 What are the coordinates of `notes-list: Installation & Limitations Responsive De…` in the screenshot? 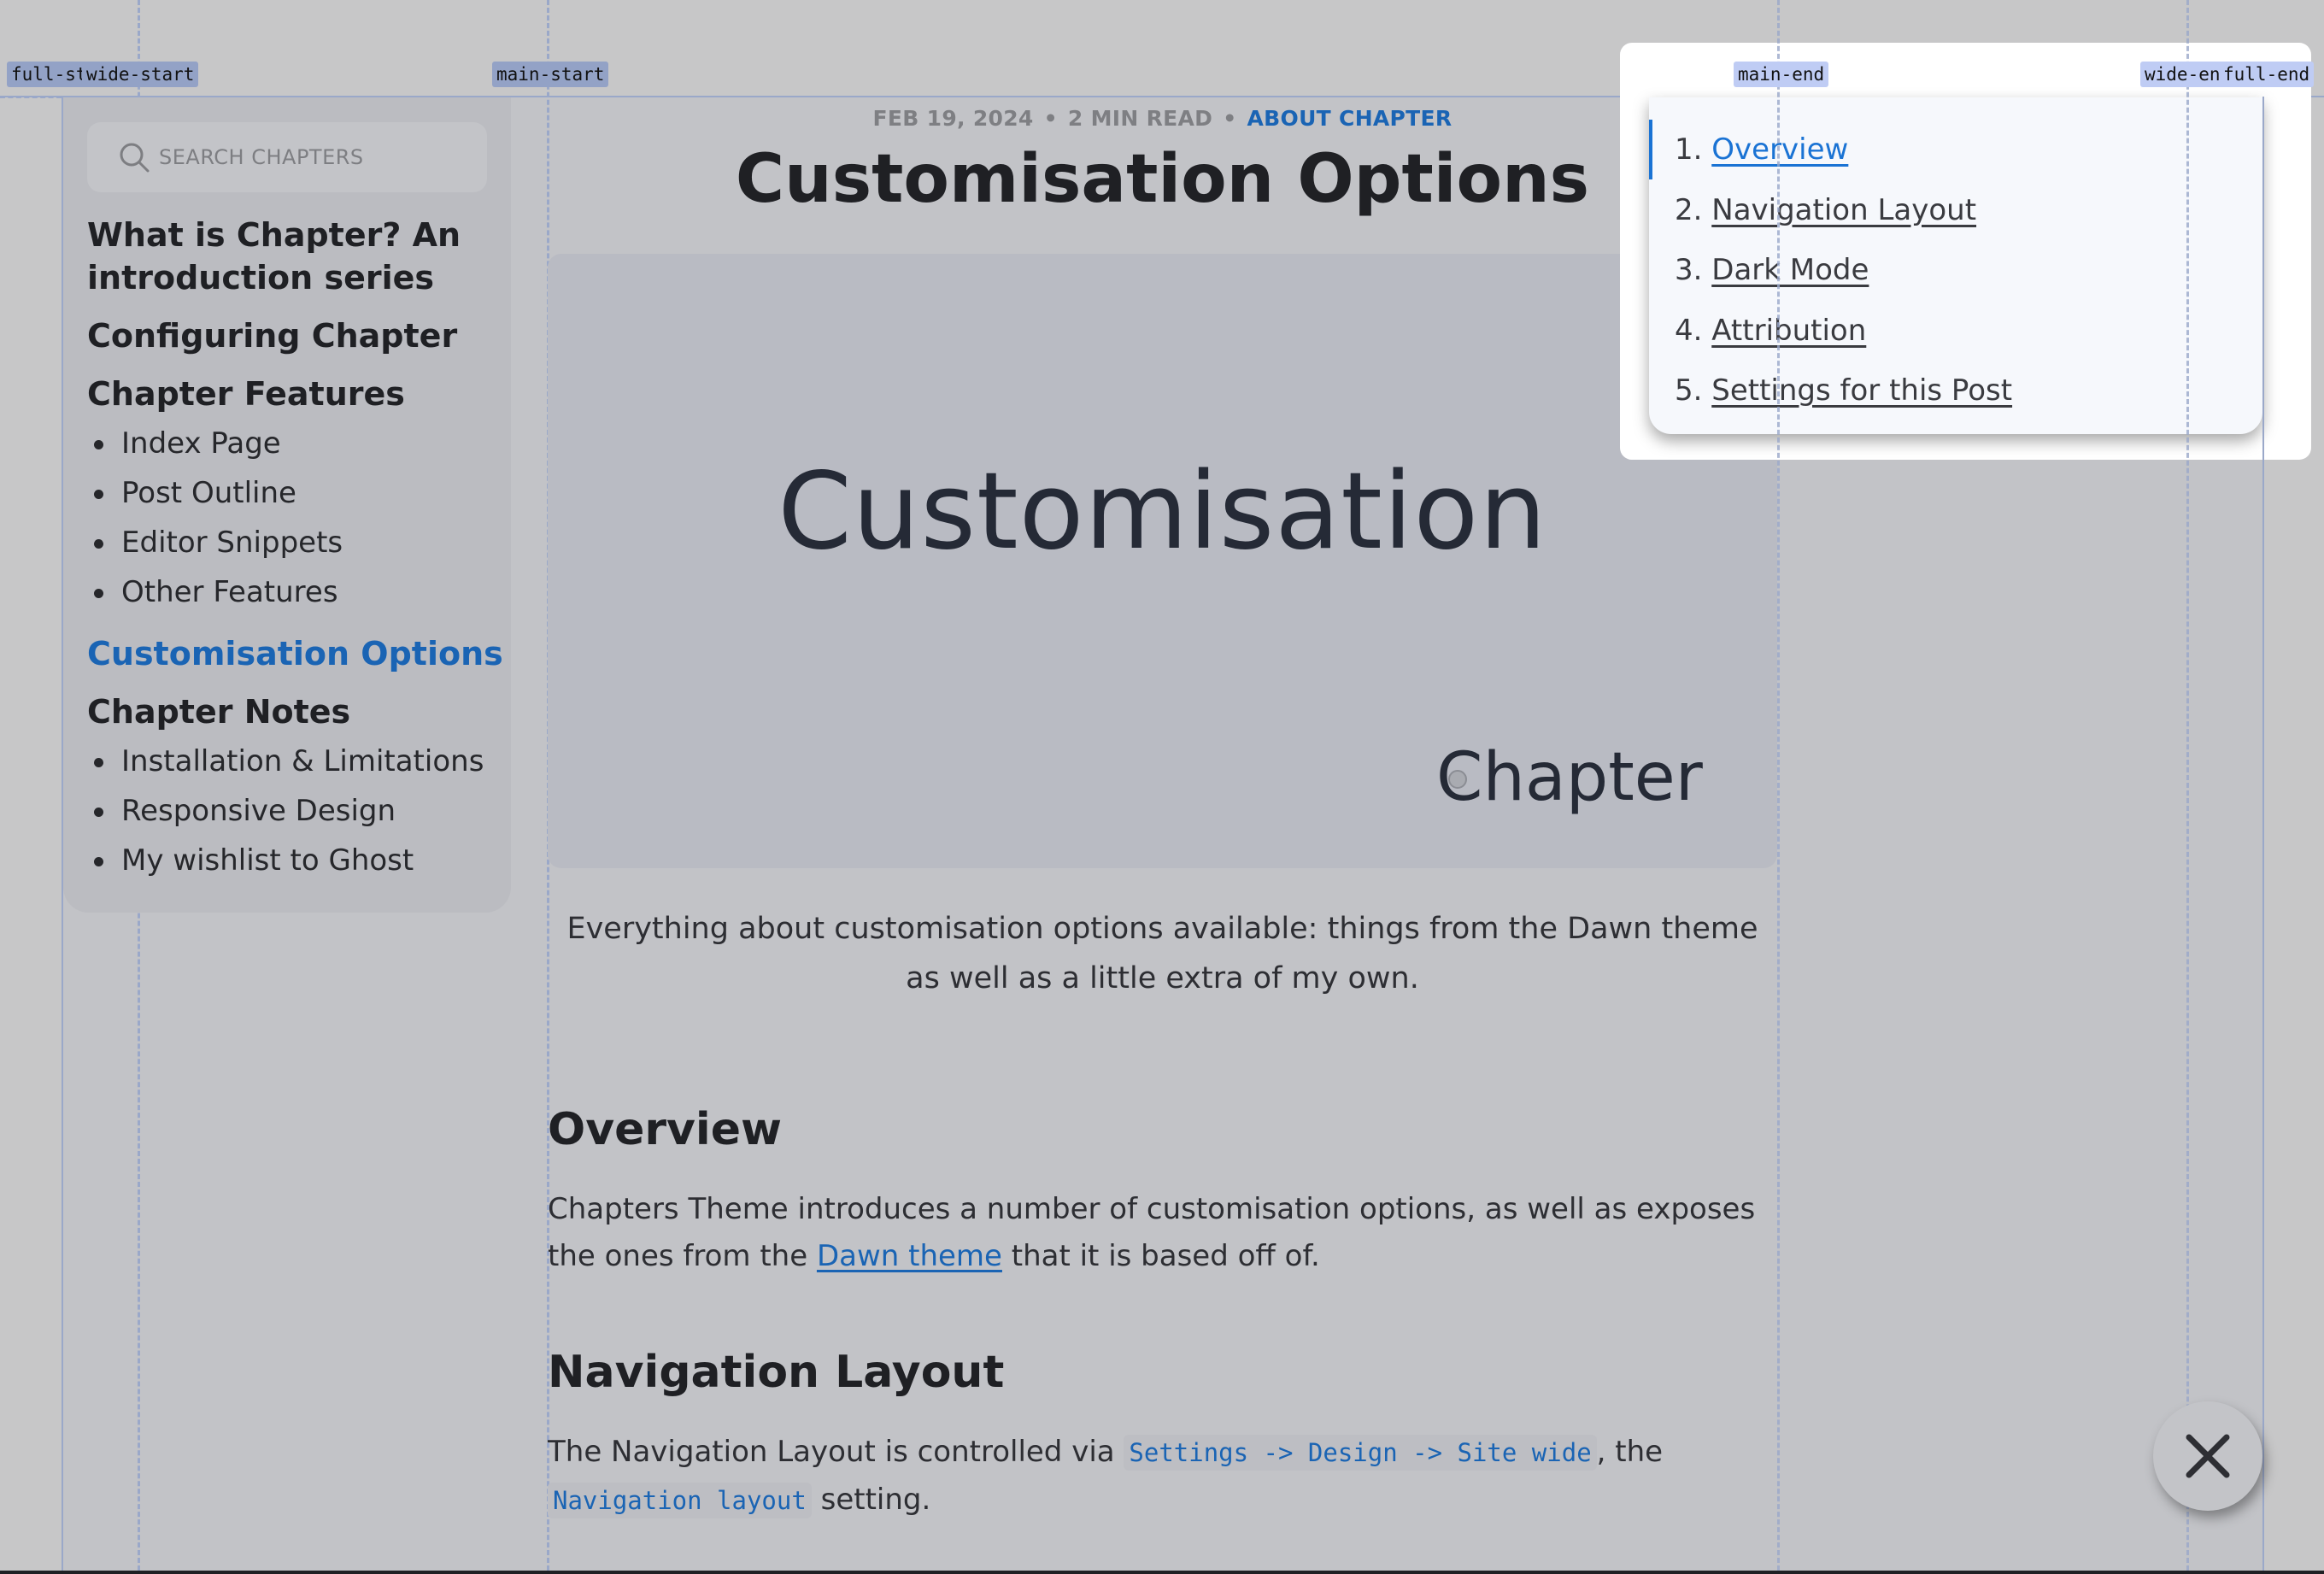 It's located at (296, 811).